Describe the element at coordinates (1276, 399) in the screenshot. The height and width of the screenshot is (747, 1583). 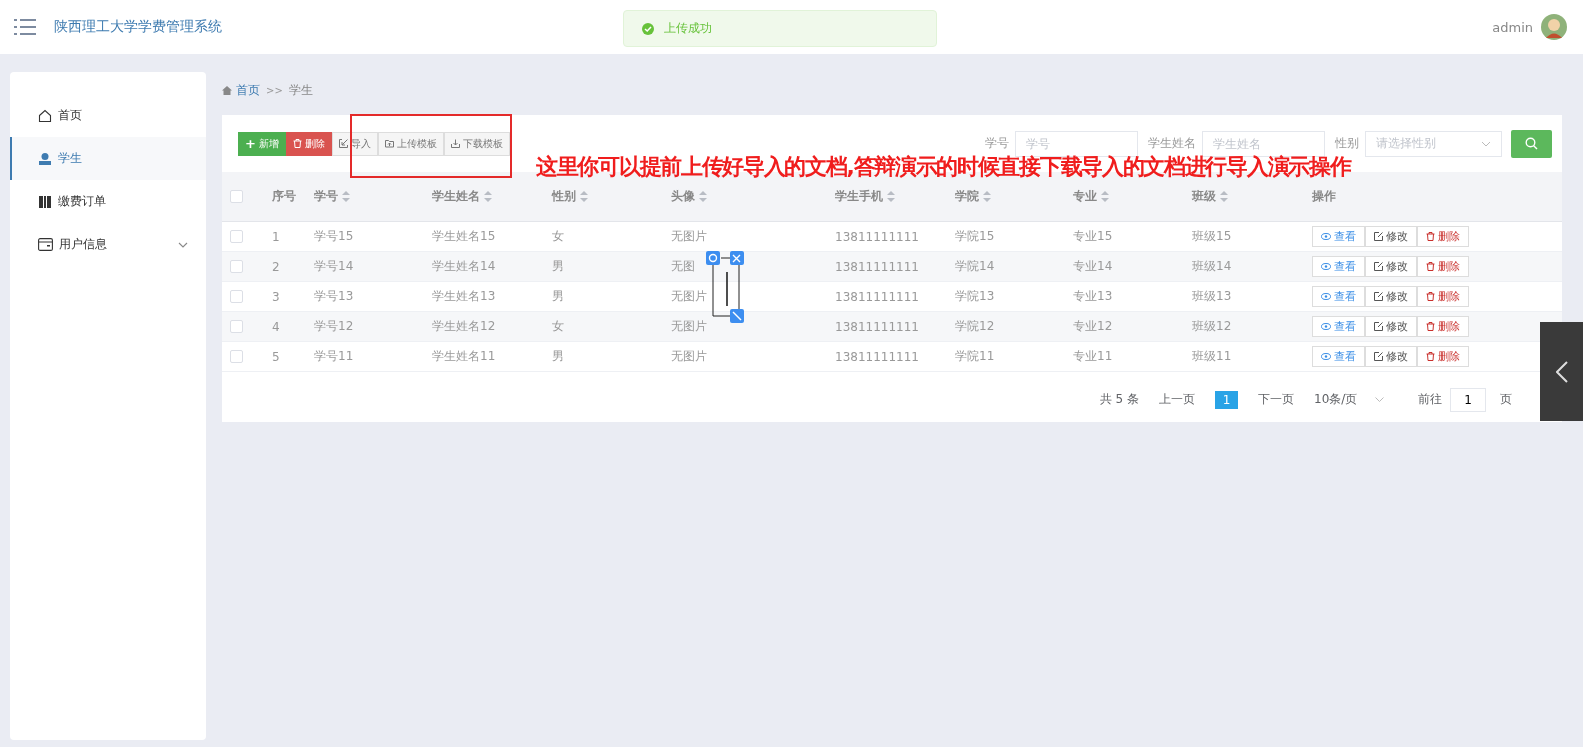
I see `next-page-button: 下一页` at that location.